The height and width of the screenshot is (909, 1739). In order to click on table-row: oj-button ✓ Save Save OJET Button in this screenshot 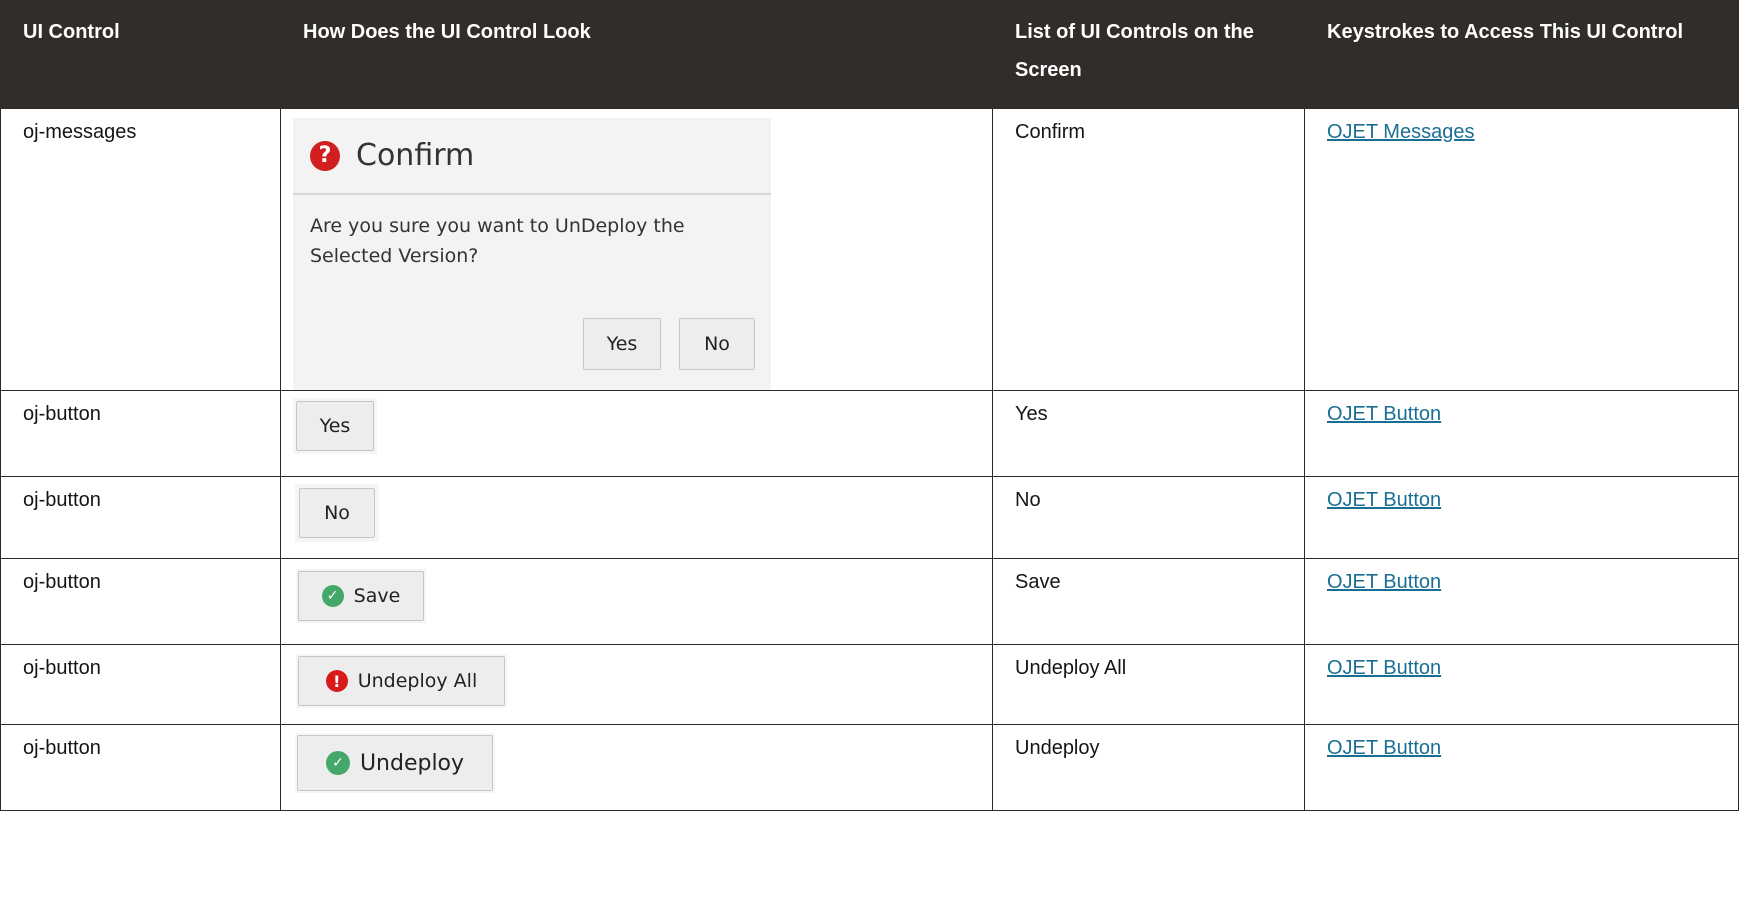, I will do `click(869, 601)`.